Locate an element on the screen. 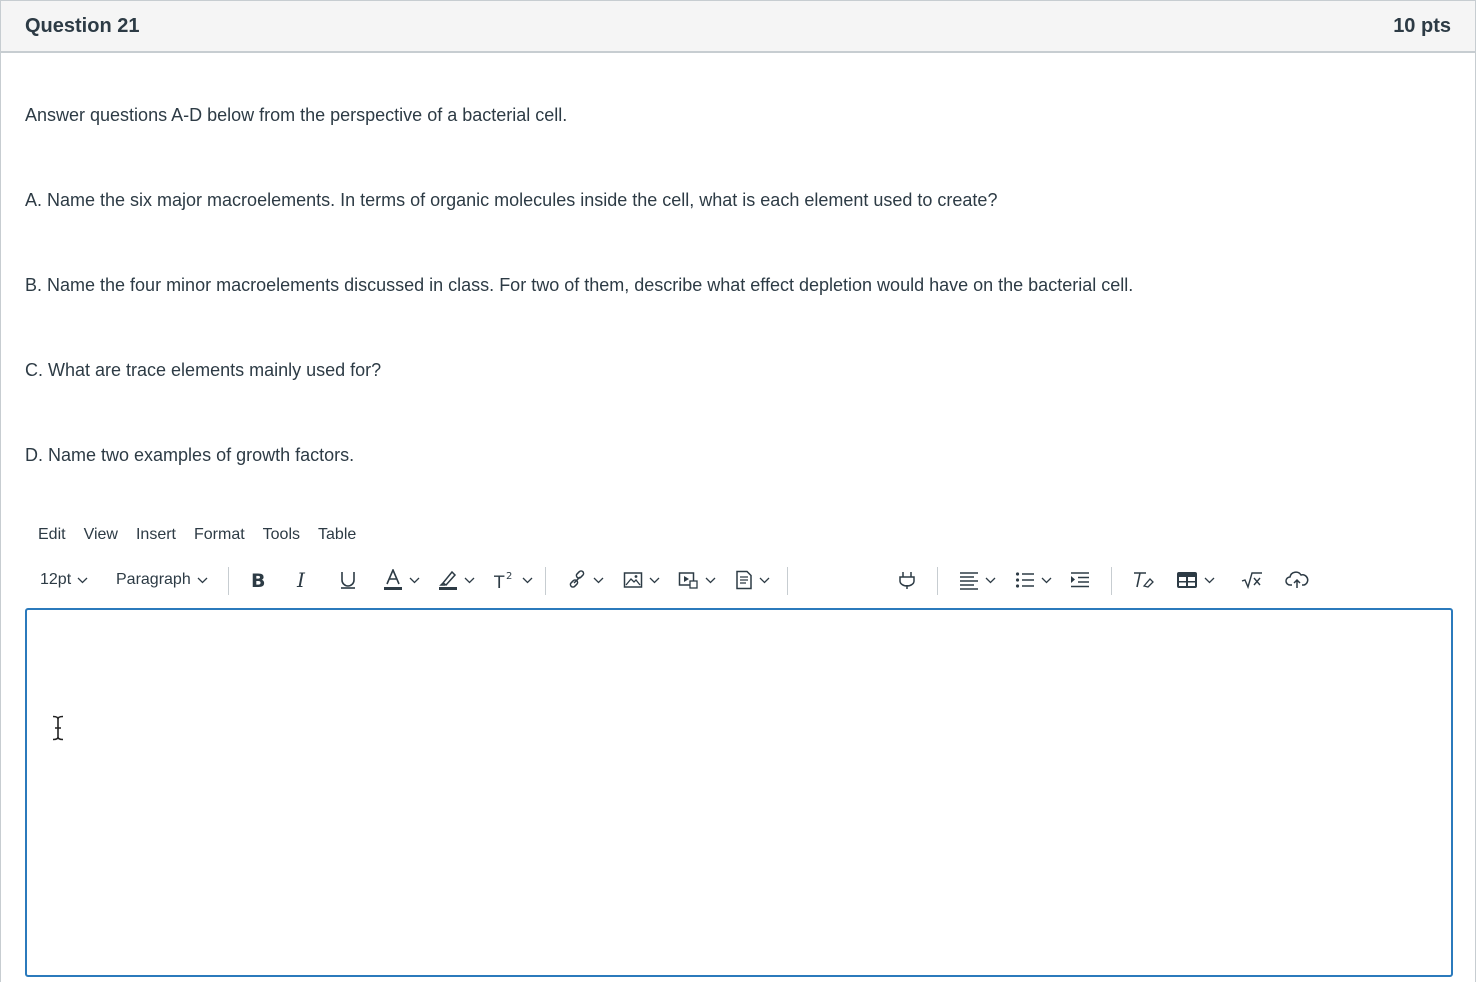 The width and height of the screenshot is (1480, 982). superscript-icon: T2 is located at coordinates (503, 580).